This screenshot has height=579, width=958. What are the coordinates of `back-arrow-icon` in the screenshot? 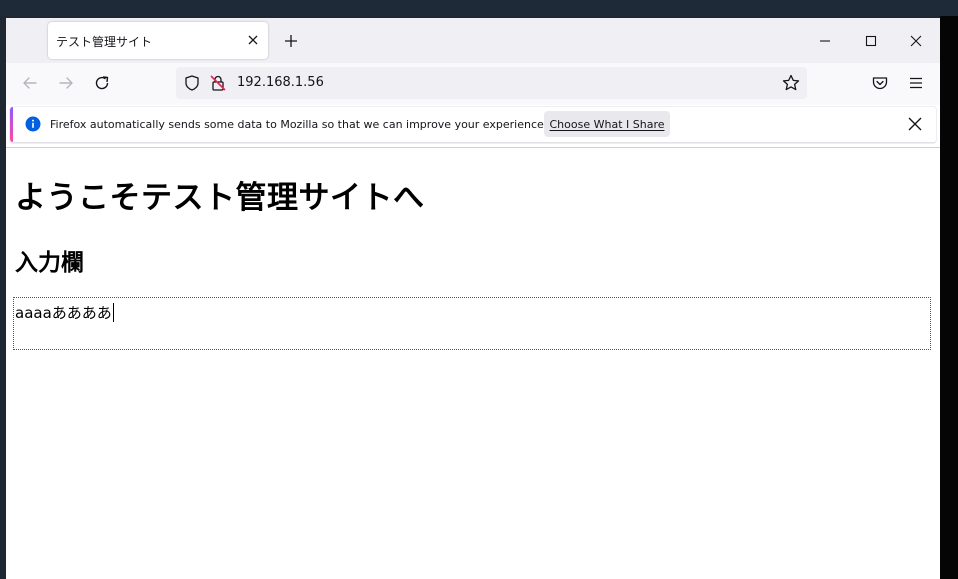 It's located at (30, 83).